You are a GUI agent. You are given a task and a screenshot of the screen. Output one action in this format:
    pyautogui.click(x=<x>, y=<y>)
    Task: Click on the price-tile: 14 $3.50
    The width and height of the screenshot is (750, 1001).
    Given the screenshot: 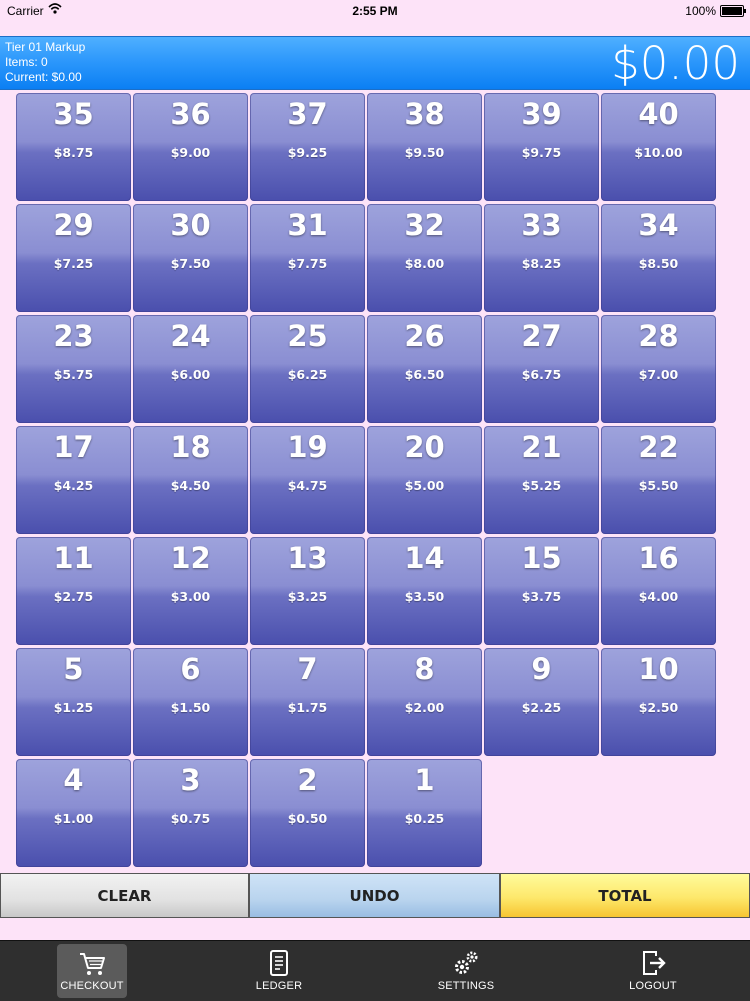 What is the action you would take?
    pyautogui.click(x=424, y=591)
    